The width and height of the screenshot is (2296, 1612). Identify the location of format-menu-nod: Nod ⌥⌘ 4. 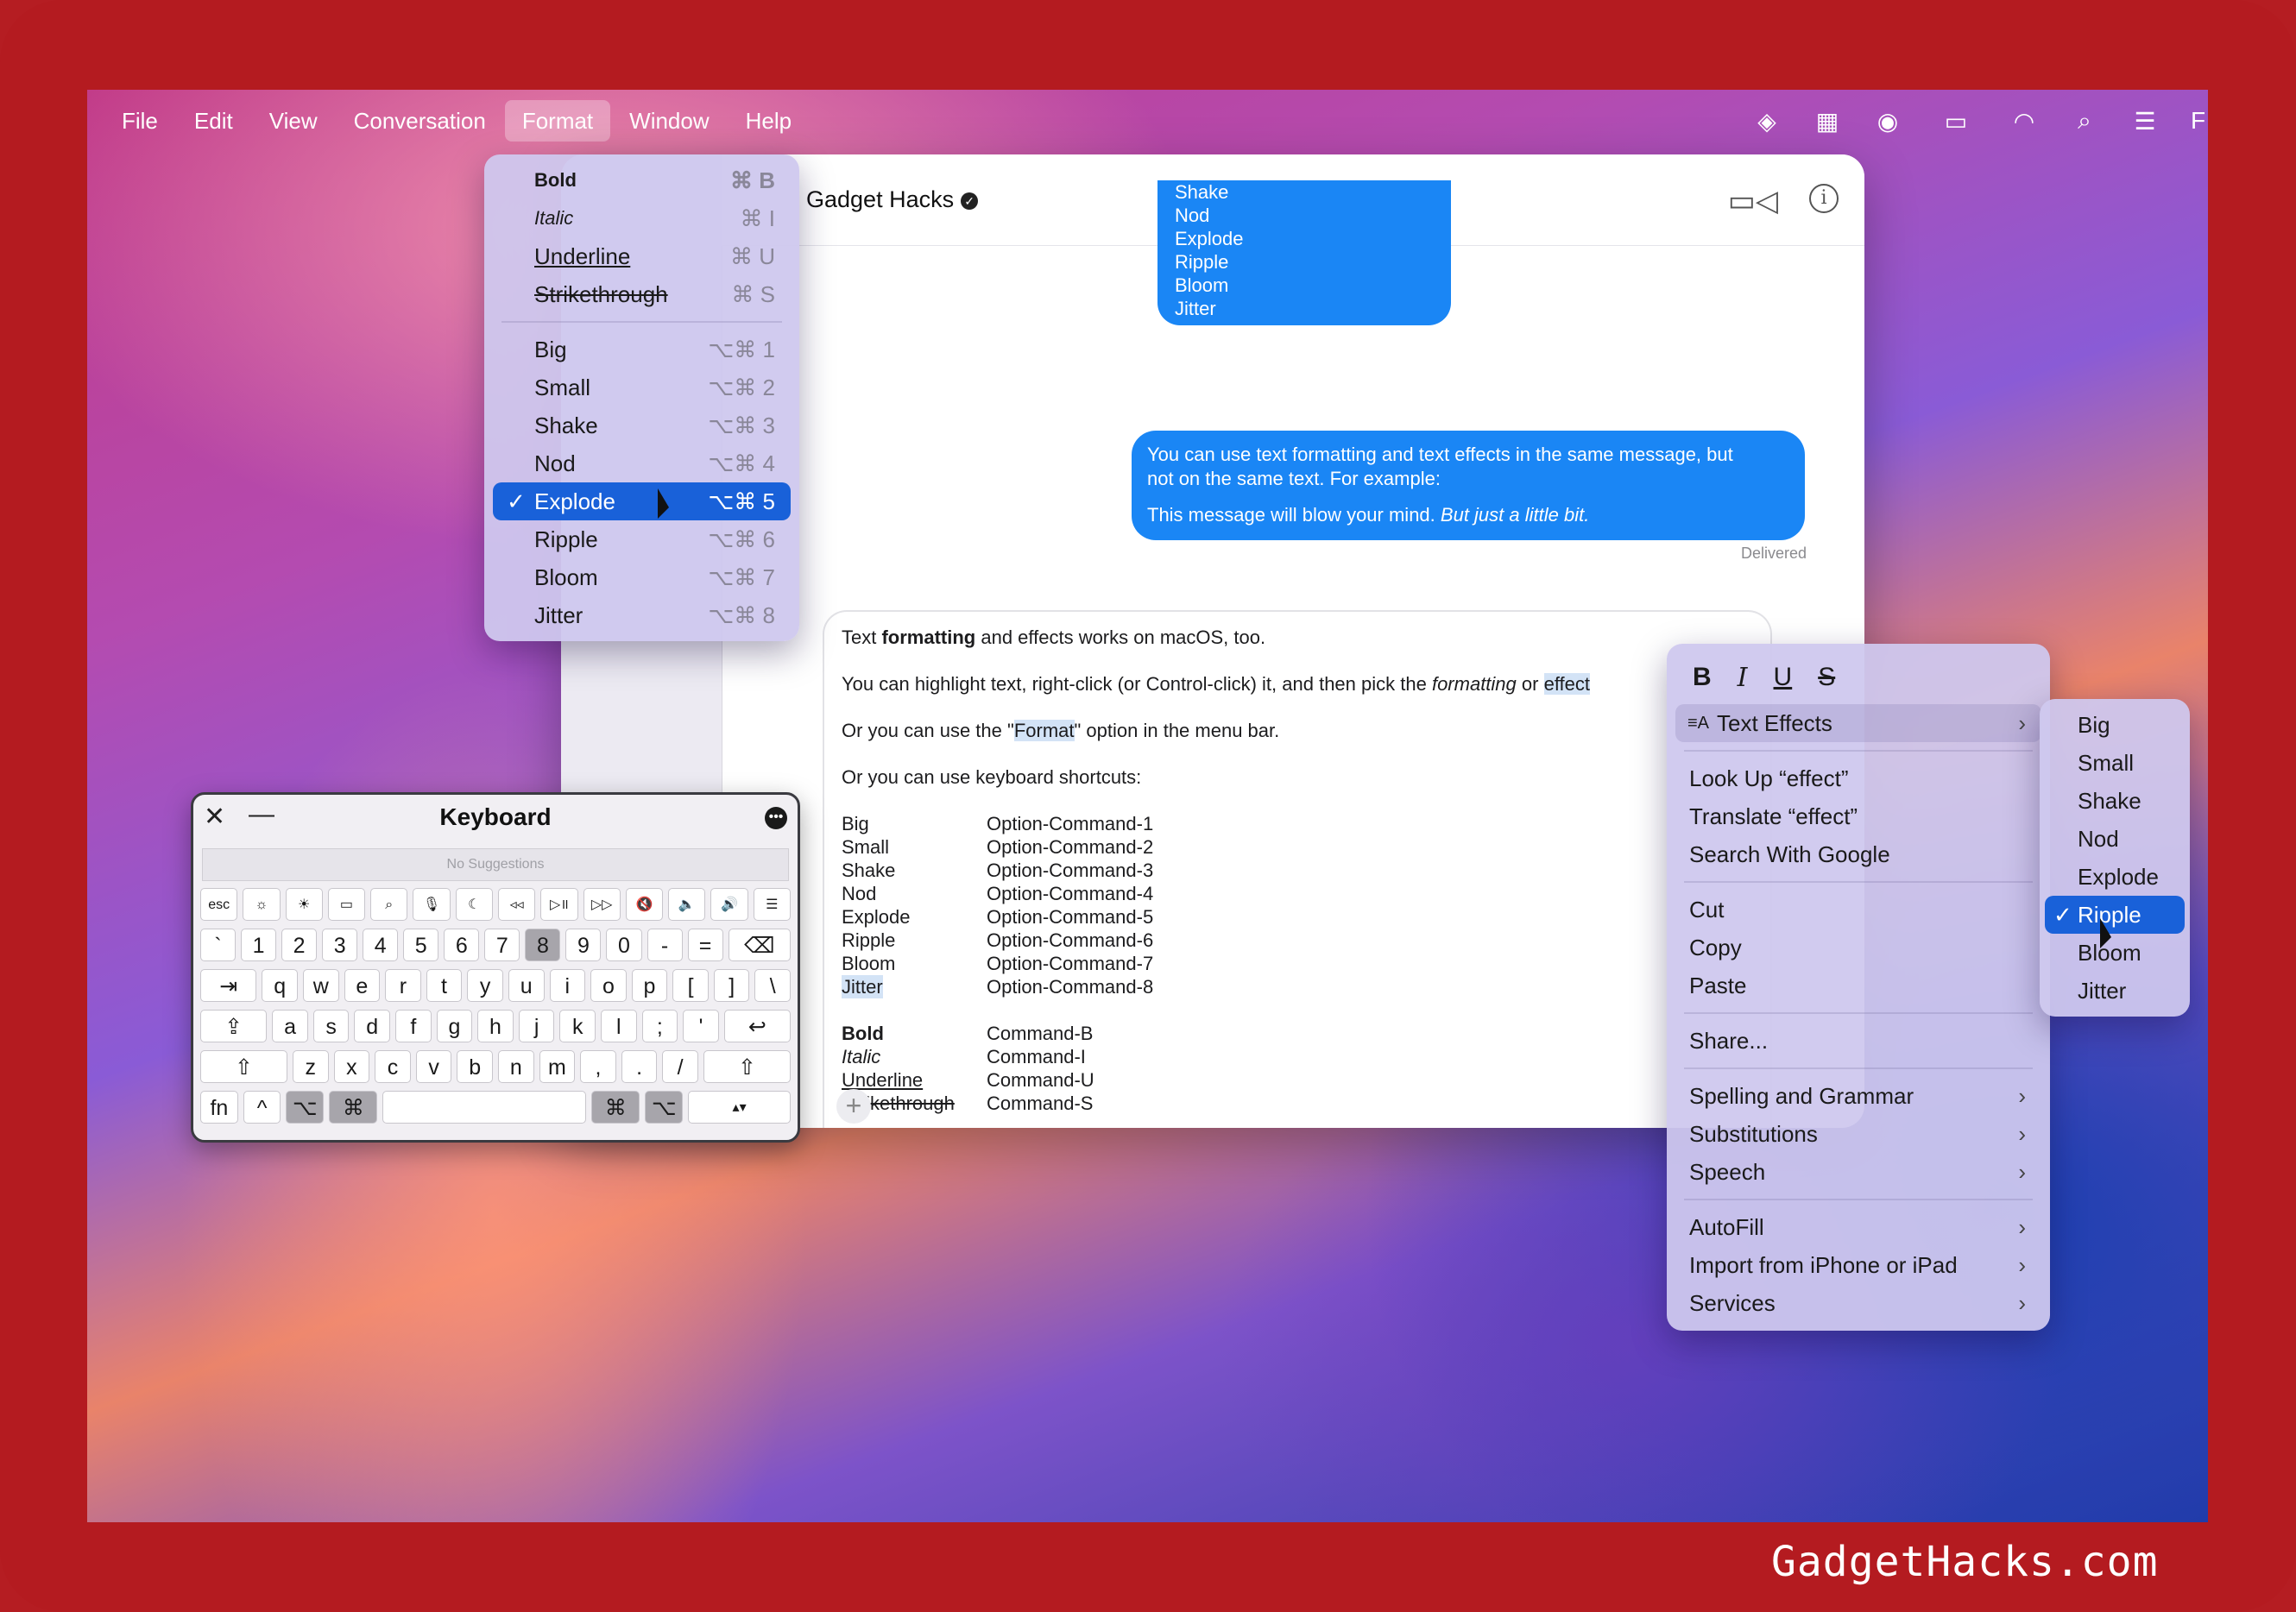
(642, 463).